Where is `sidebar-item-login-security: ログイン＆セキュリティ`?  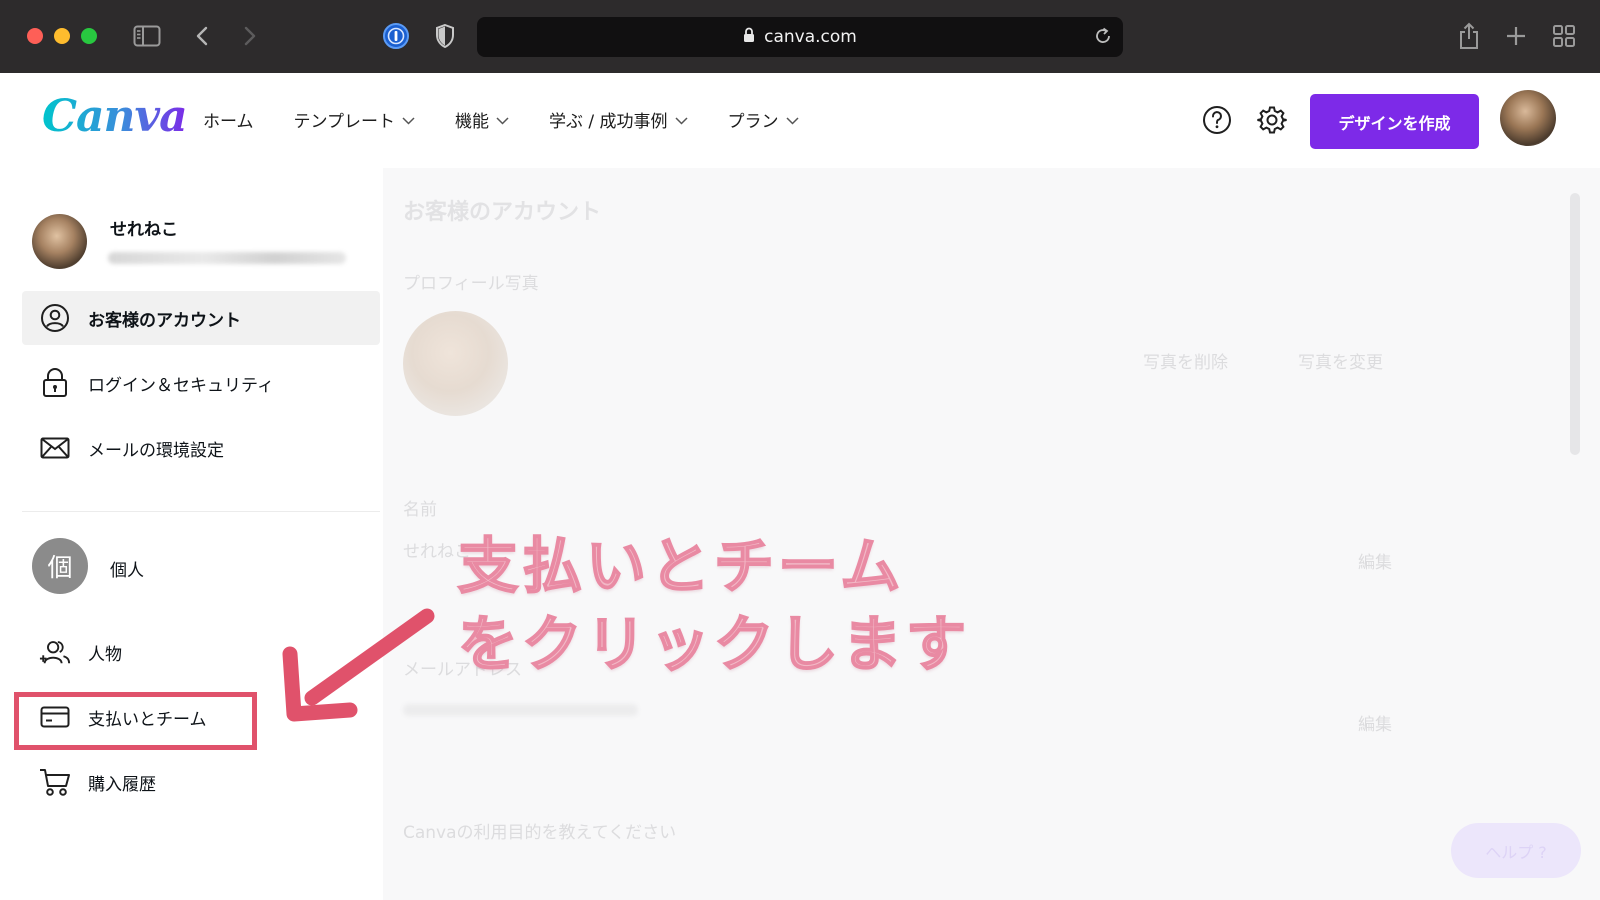
sidebar-item-login-security: ログイン＆セキュリティ is located at coordinates (201, 383).